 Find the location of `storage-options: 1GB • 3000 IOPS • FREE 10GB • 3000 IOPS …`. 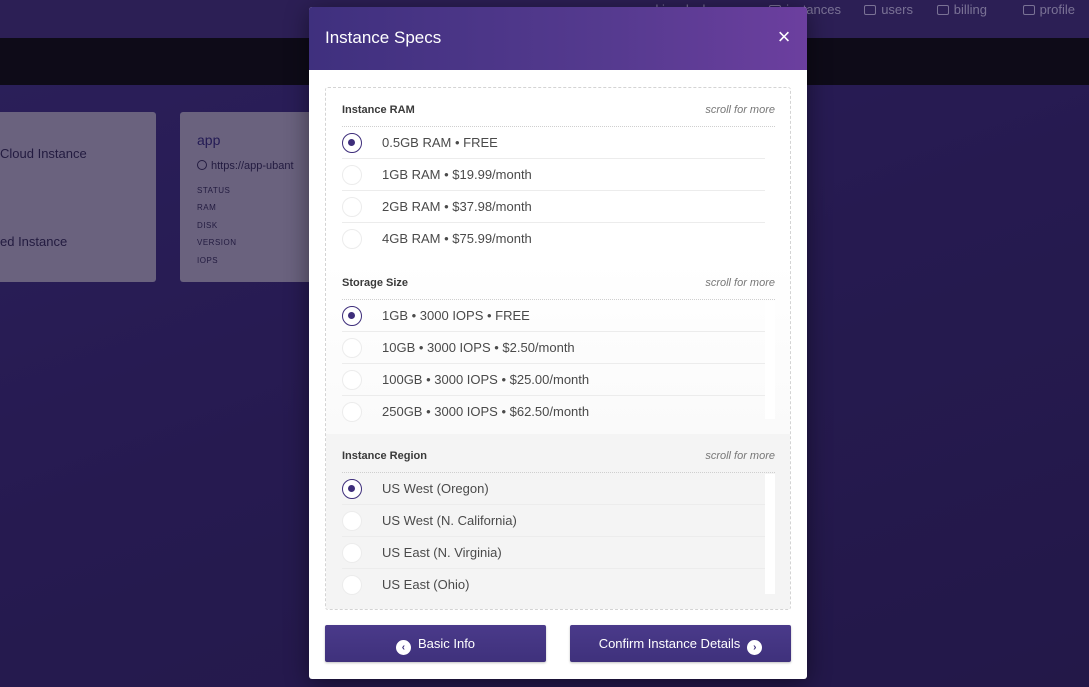

storage-options: 1GB • 3000 IOPS • FREE 10GB • 3000 IOPS … is located at coordinates (553, 364).